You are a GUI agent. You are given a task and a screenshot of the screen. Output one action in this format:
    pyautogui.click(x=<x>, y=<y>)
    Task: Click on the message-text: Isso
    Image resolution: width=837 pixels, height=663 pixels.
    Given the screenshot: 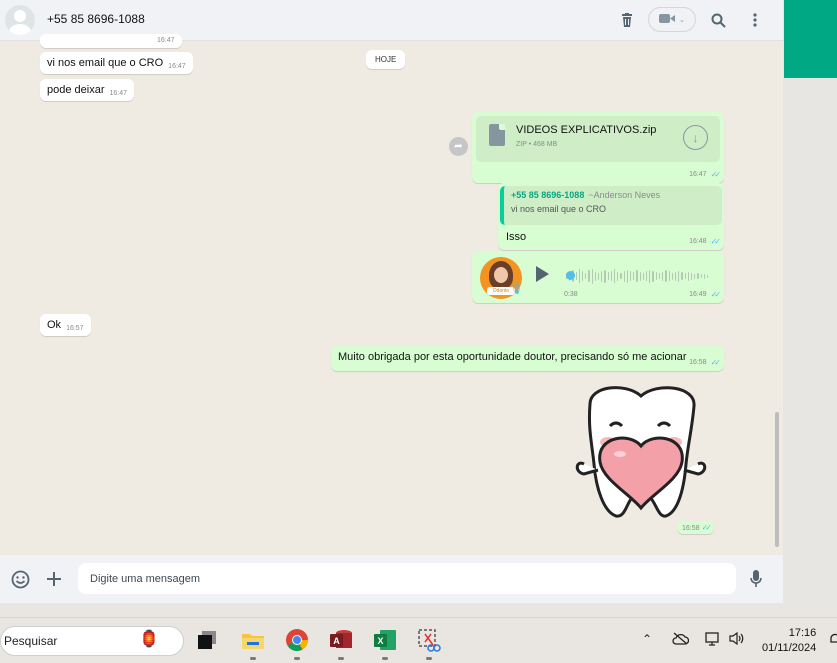 What is the action you would take?
    pyautogui.click(x=516, y=237)
    